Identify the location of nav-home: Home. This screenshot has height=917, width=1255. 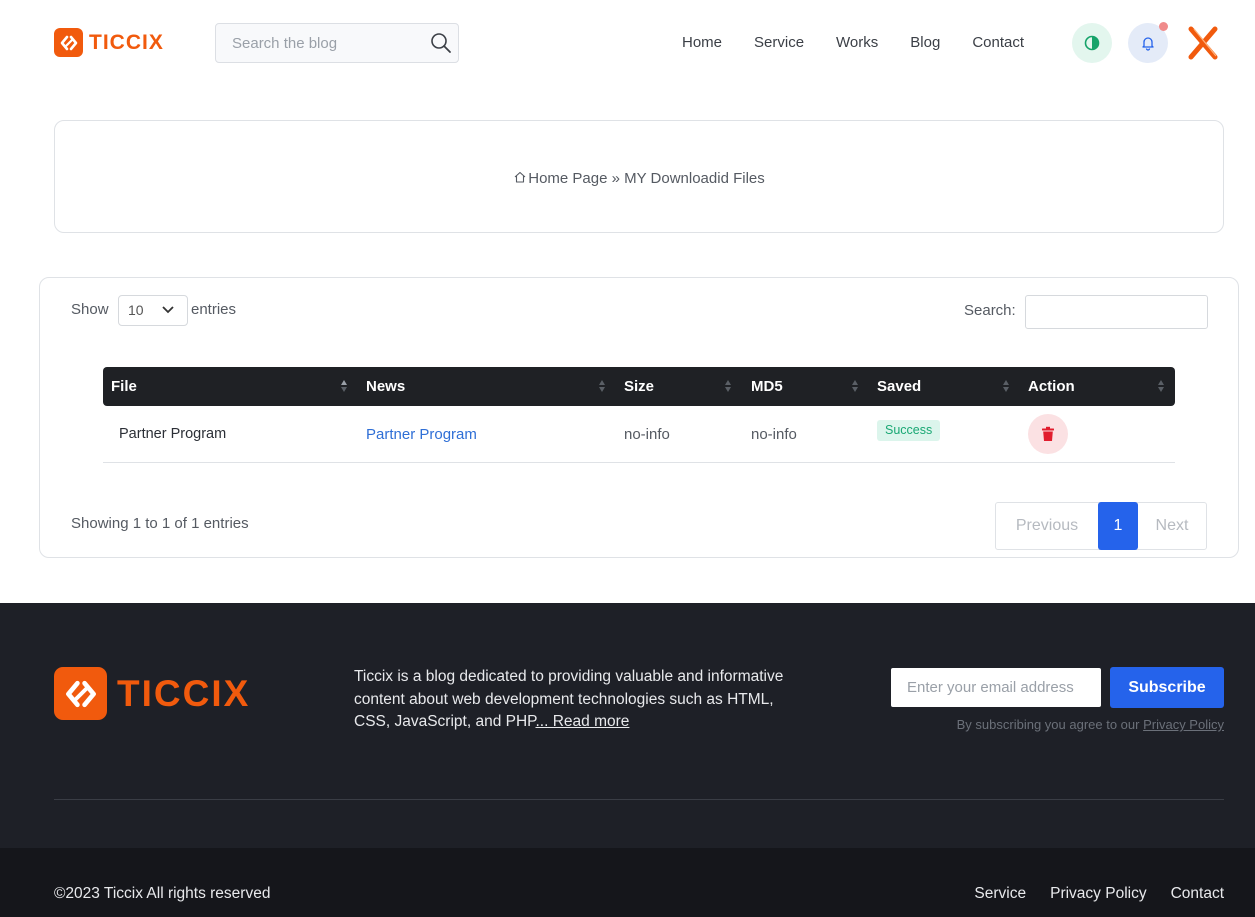
(702, 43).